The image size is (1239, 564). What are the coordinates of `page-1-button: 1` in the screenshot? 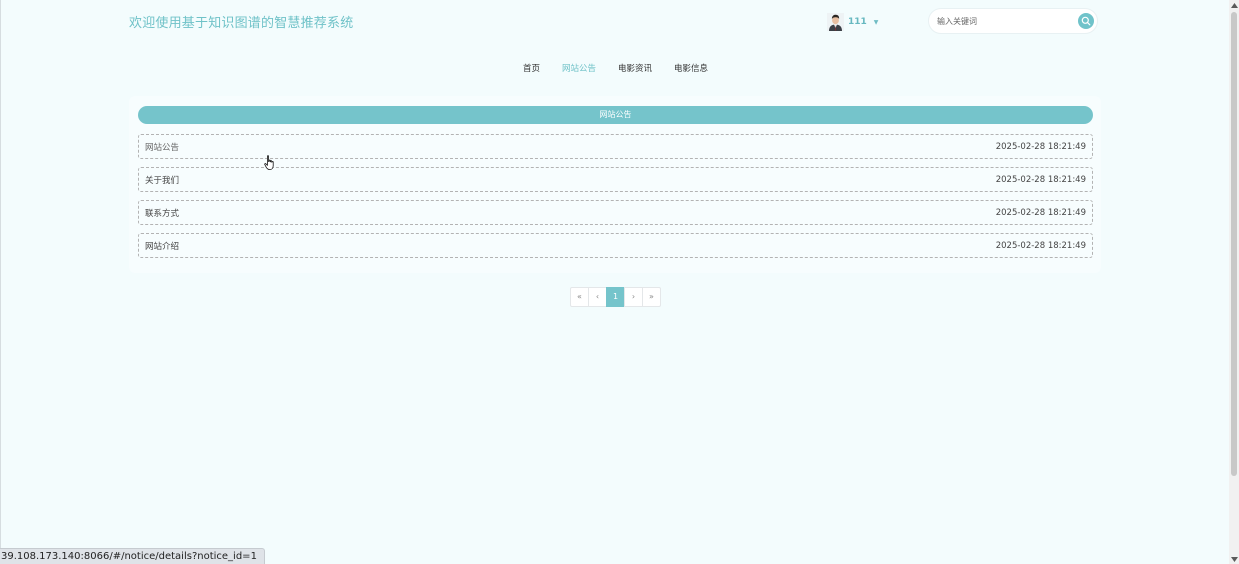 It's located at (615, 297).